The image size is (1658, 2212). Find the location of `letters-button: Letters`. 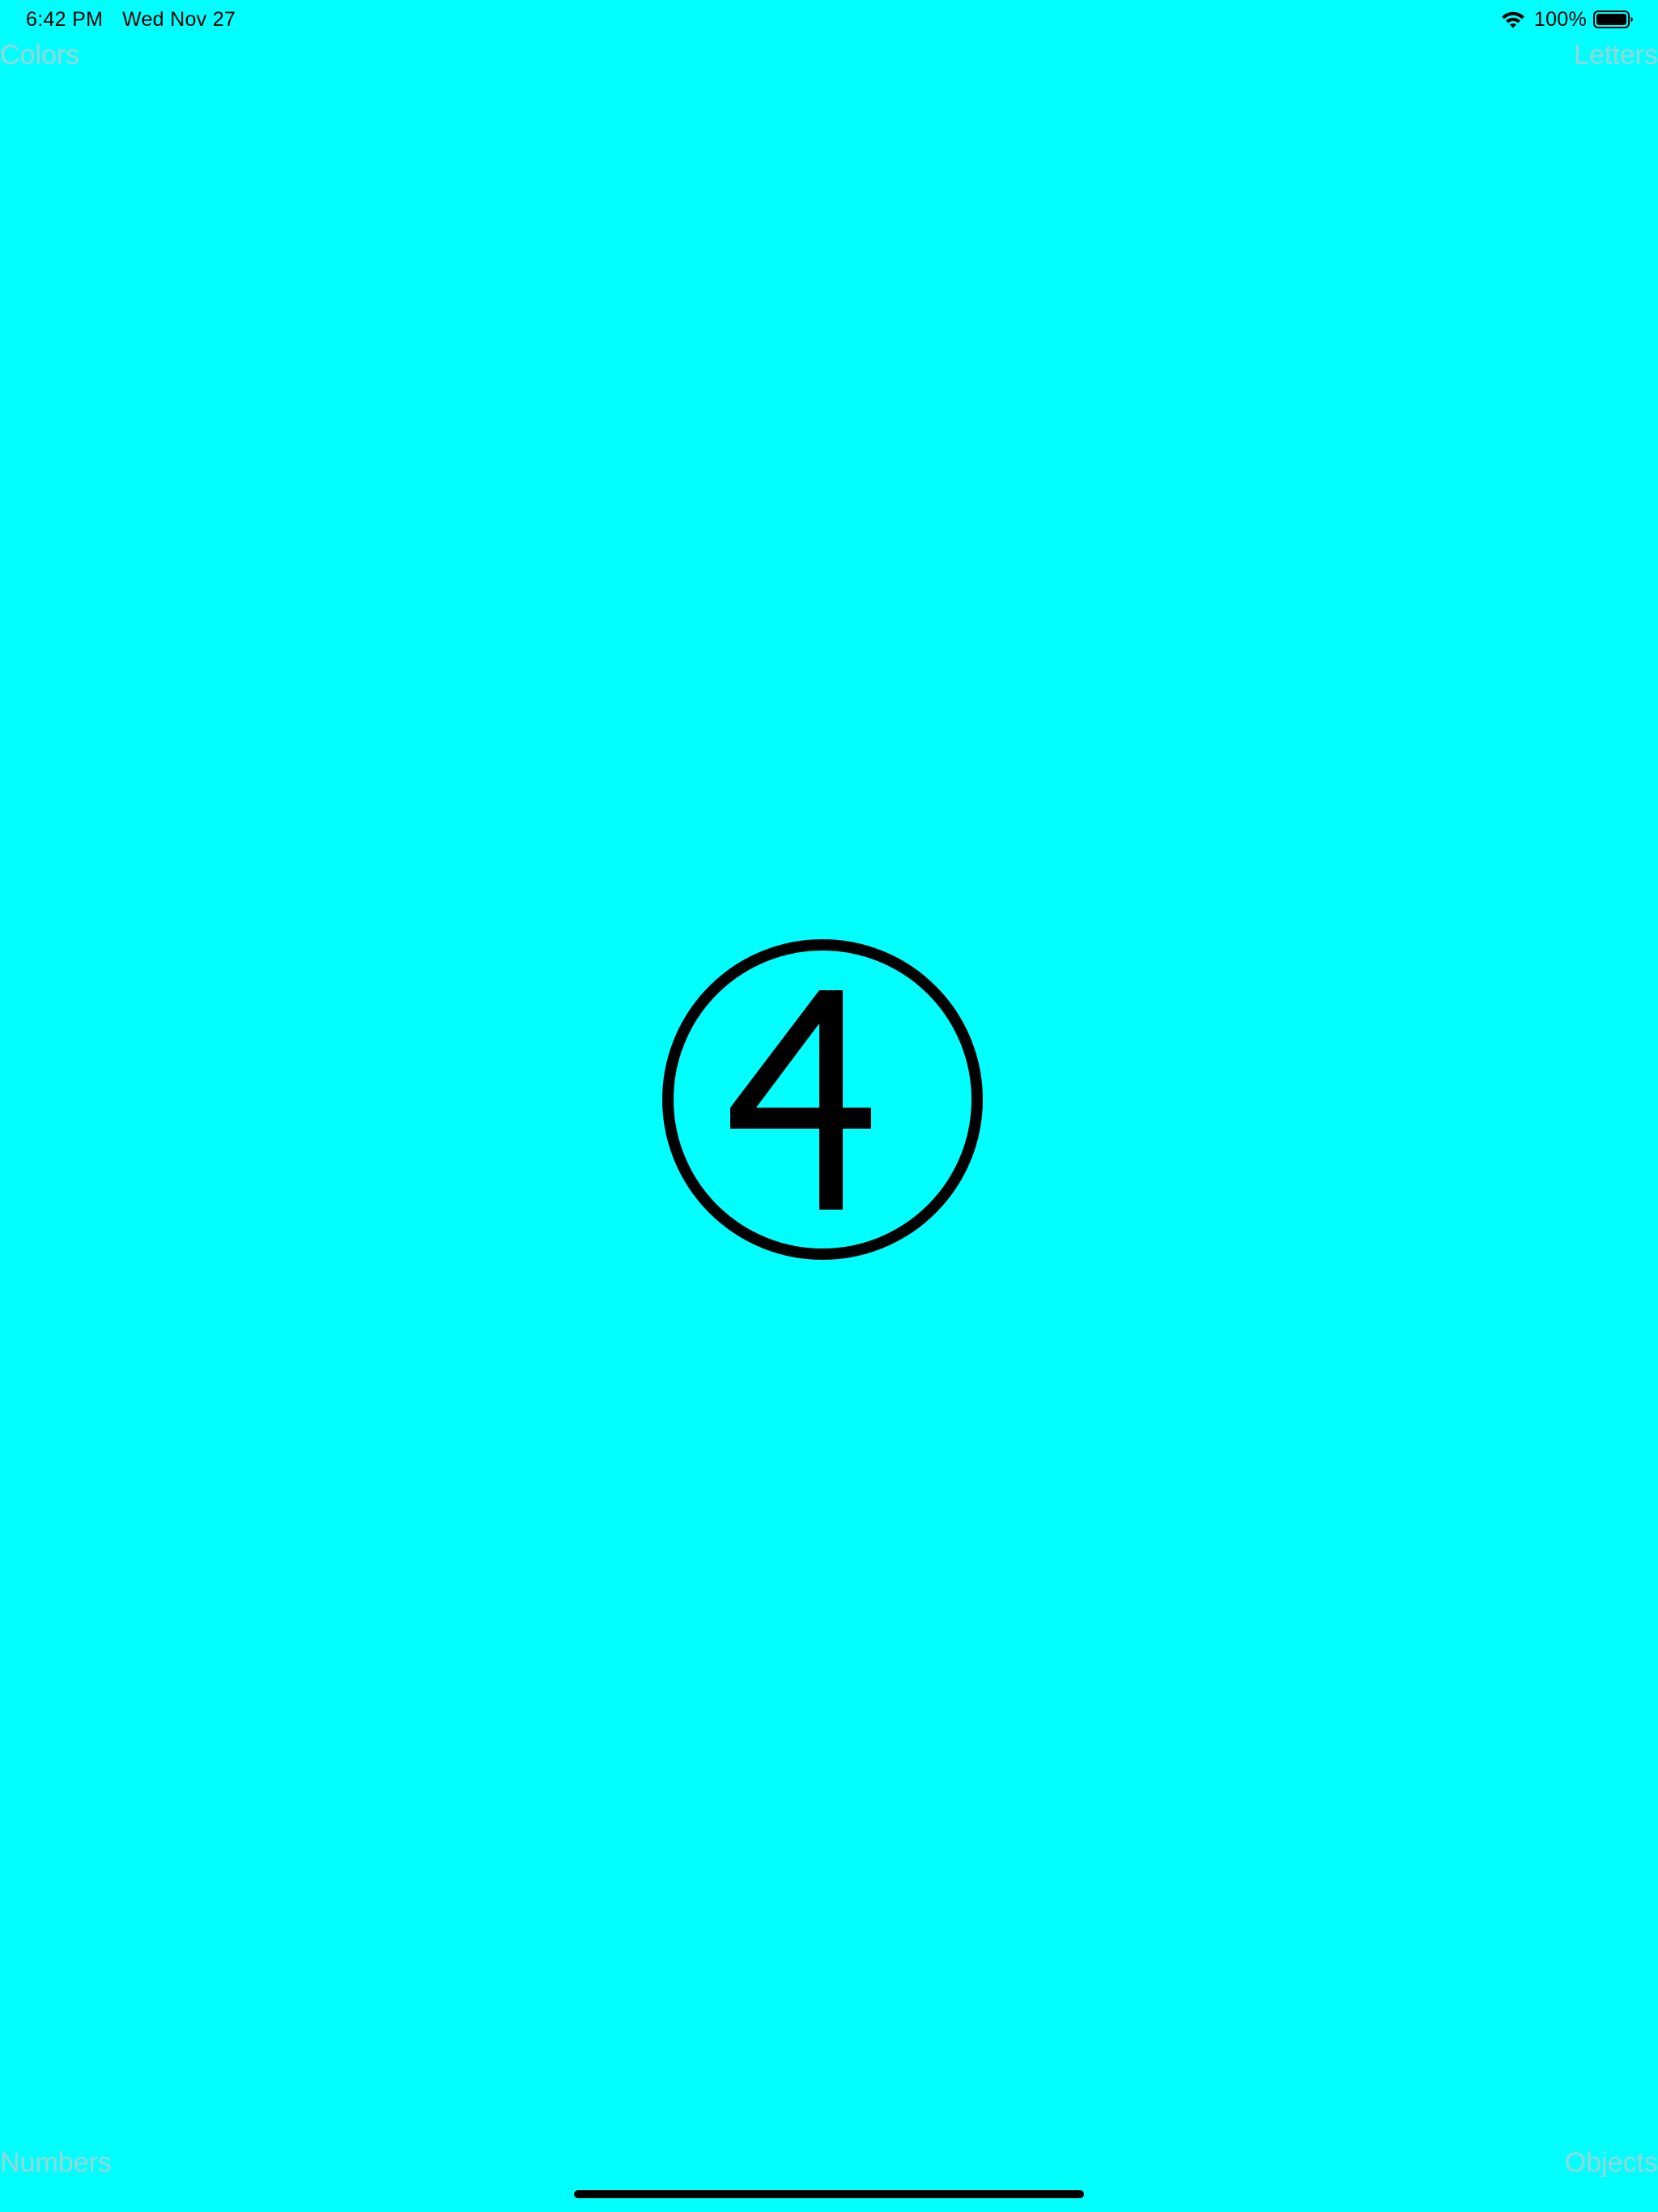

letters-button: Letters is located at coordinates (1616, 55).